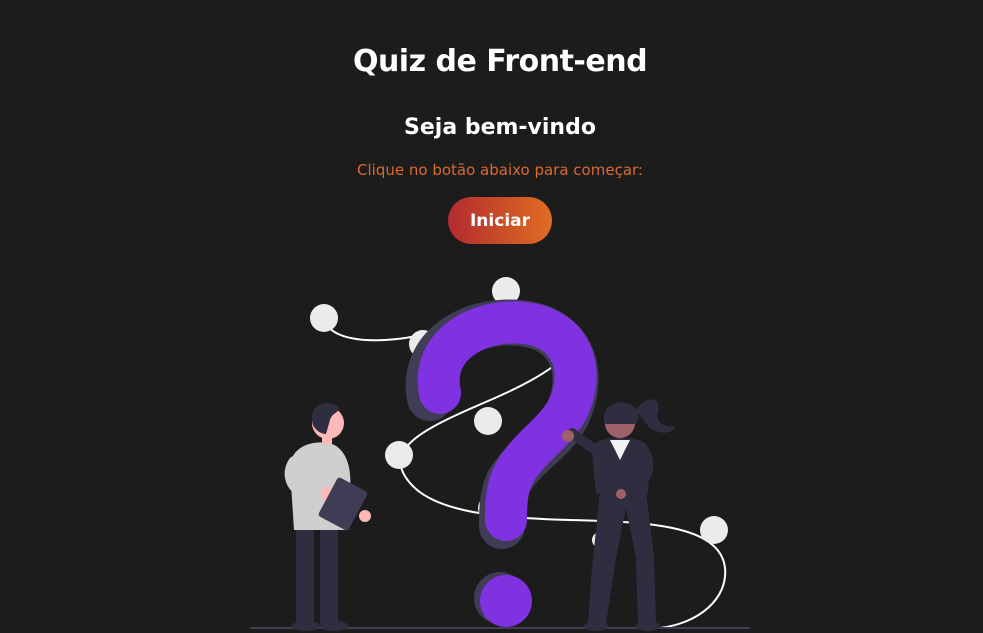 Image resolution: width=983 pixels, height=633 pixels. Describe the element at coordinates (327, 517) in the screenshot. I see `man-figure` at that location.